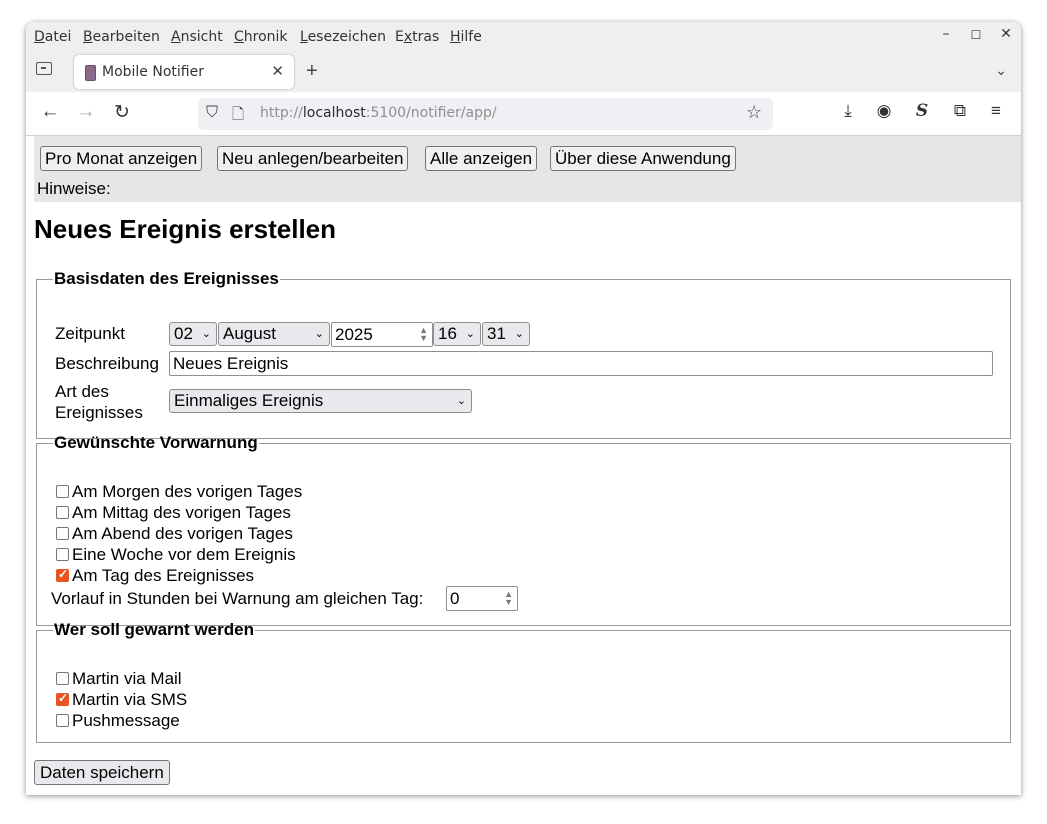 Image resolution: width=1047 pixels, height=824 pixels. What do you see at coordinates (312, 71) in the screenshot?
I see `new-tab-icon: +` at bounding box center [312, 71].